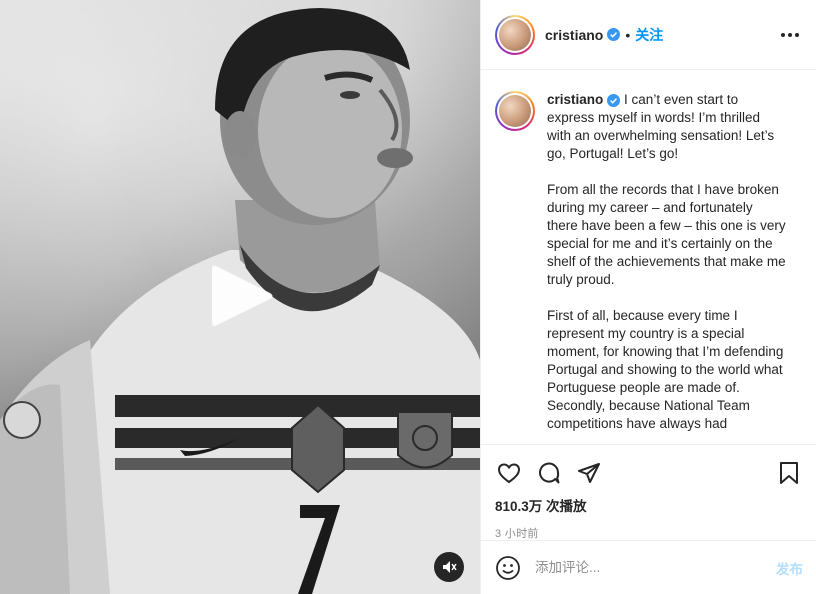 This screenshot has width=816, height=594. Describe the element at coordinates (449, 567) in the screenshot. I see `mute-icon` at that location.